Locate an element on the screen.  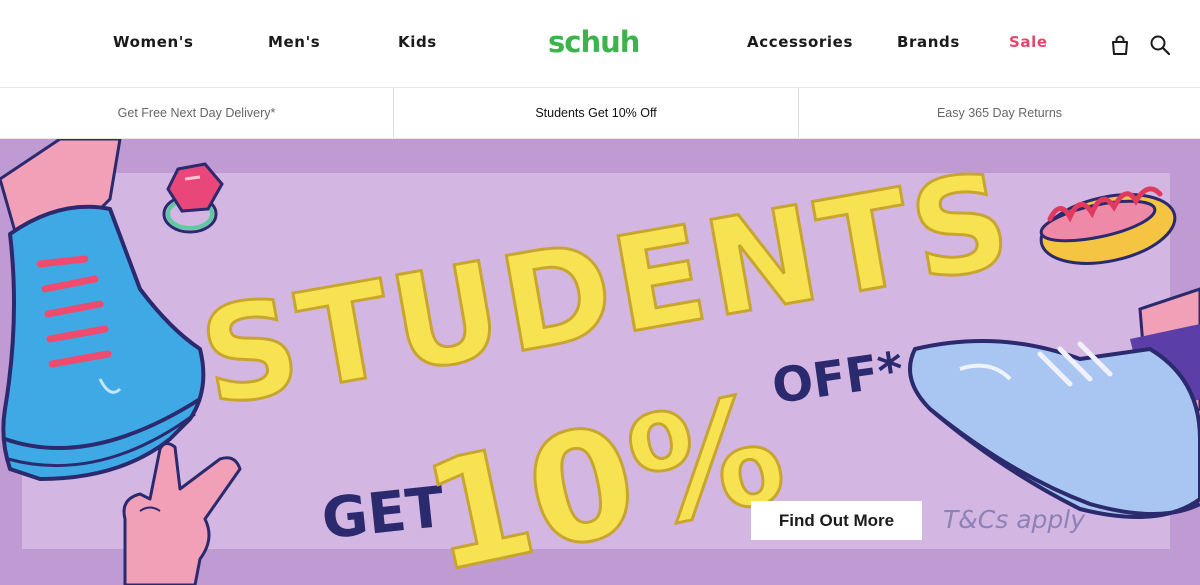
nav-link-brands: Brands is located at coordinates (928, 42).